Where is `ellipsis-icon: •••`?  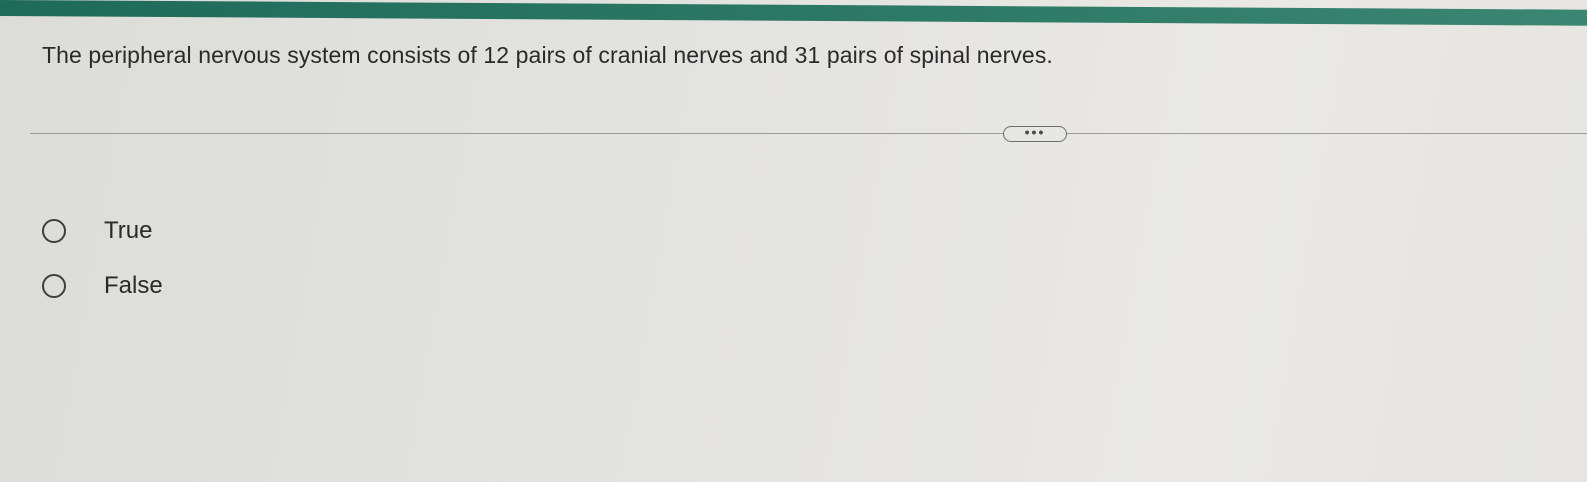 ellipsis-icon: ••• is located at coordinates (1035, 131).